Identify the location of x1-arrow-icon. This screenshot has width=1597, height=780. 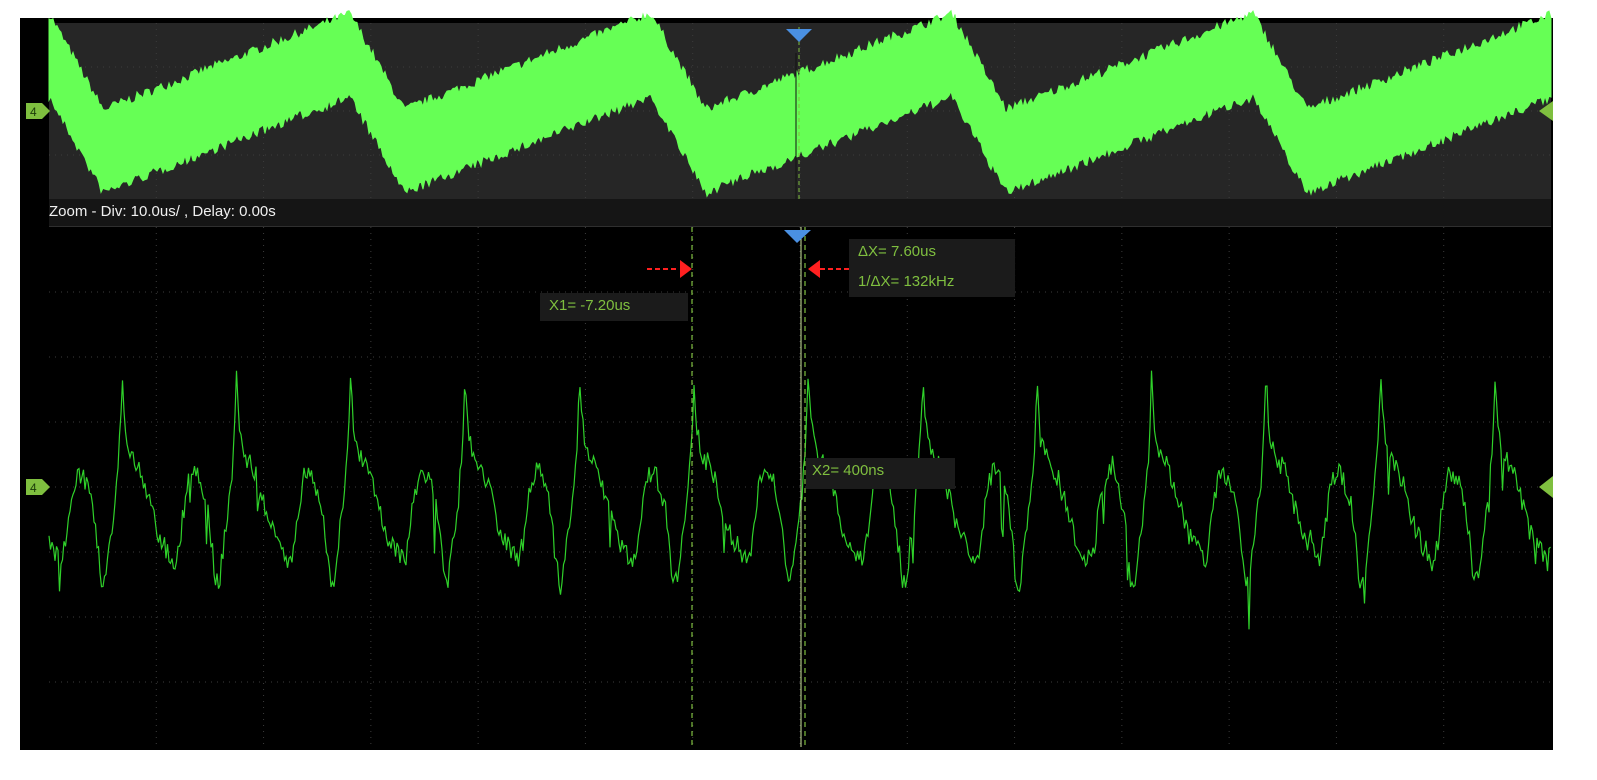
(686, 269).